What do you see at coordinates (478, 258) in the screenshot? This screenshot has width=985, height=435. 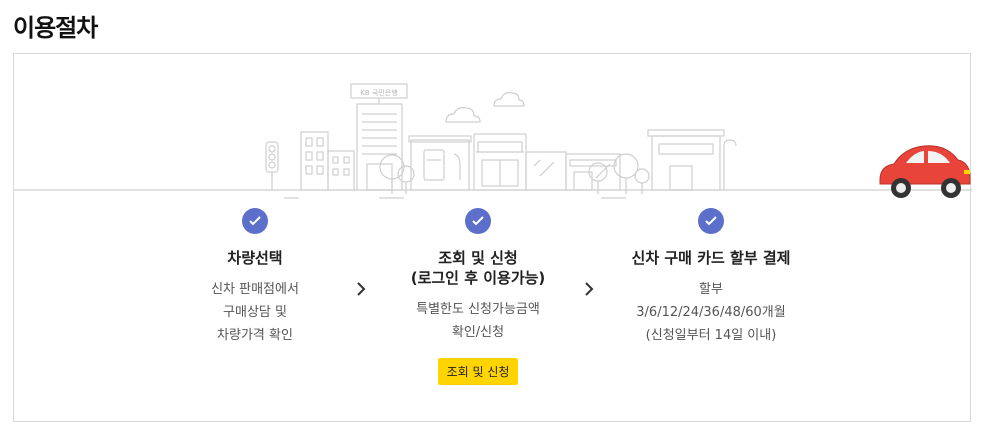 I see `step-title-line: 조회 및 신청` at bounding box center [478, 258].